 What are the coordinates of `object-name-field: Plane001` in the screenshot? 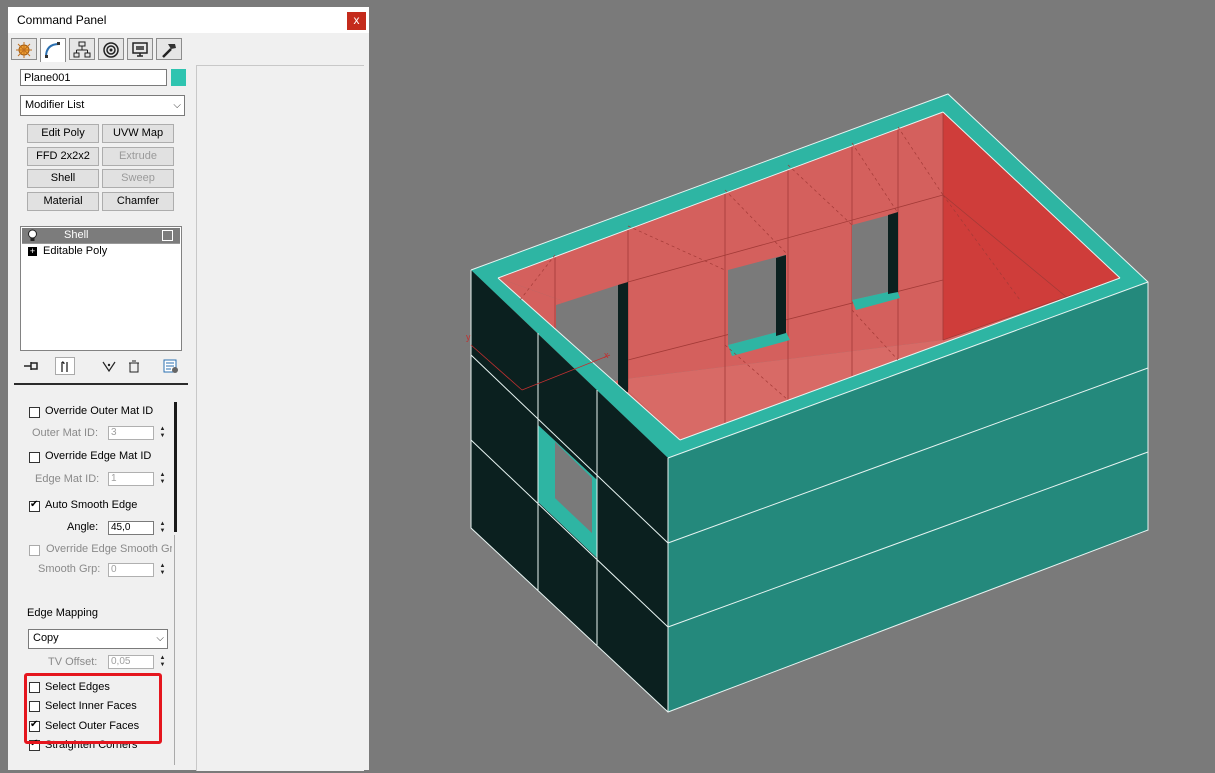 It's located at (93, 77).